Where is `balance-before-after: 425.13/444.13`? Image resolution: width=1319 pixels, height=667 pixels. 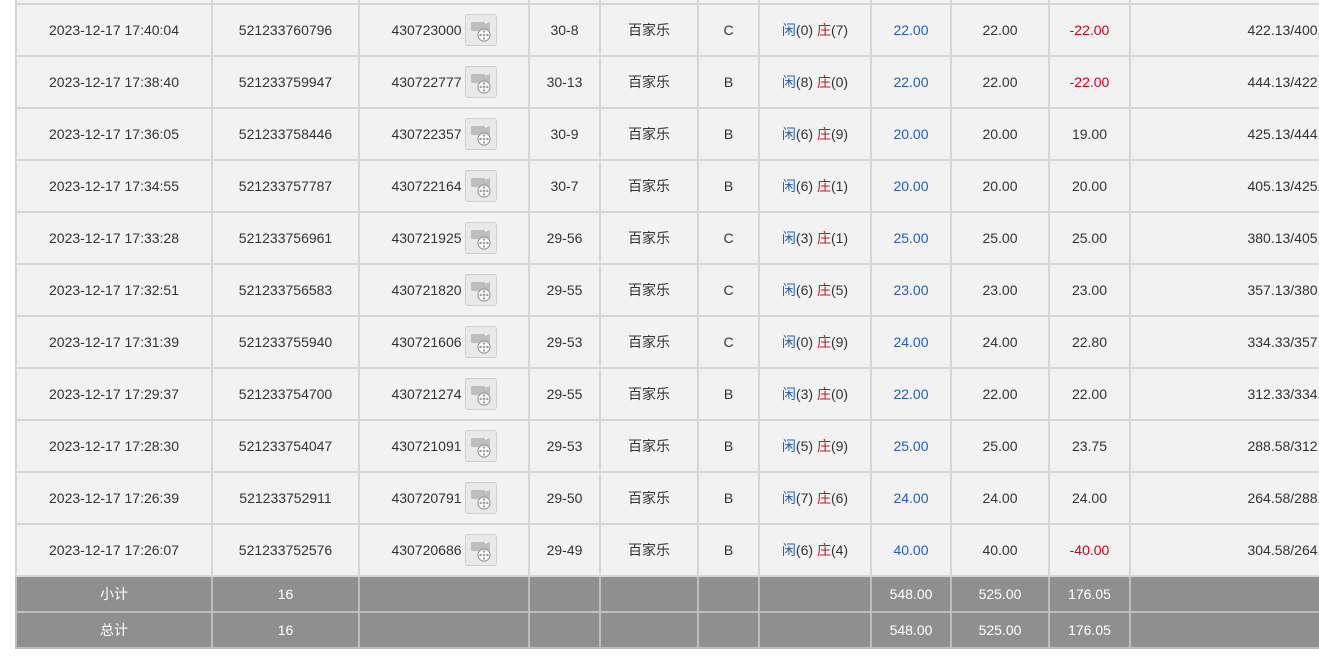 balance-before-after: 425.13/444.13 is located at coordinates (1224, 134).